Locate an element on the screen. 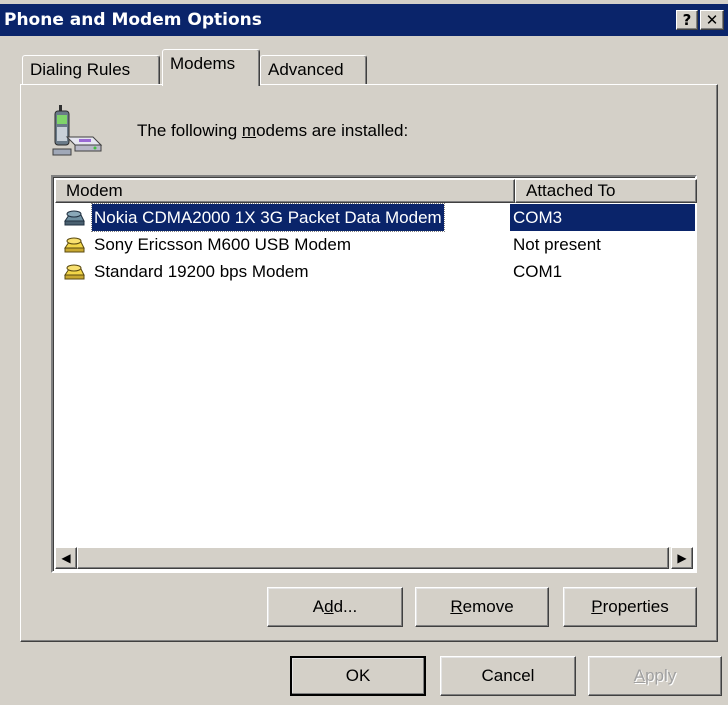 The width and height of the screenshot is (728, 705). scroll-left-button: ◀ is located at coordinates (66, 558).